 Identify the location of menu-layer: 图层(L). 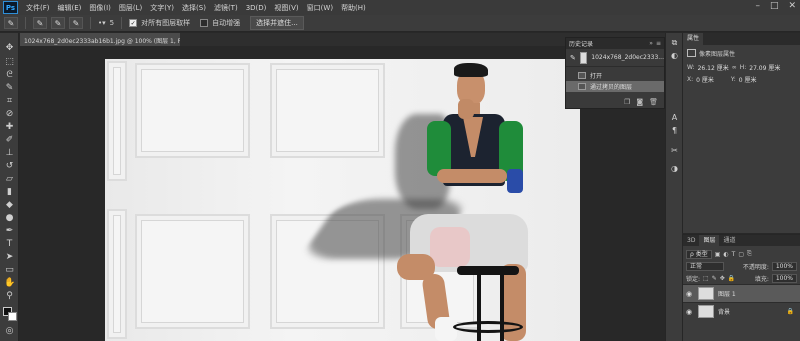
(130, 8).